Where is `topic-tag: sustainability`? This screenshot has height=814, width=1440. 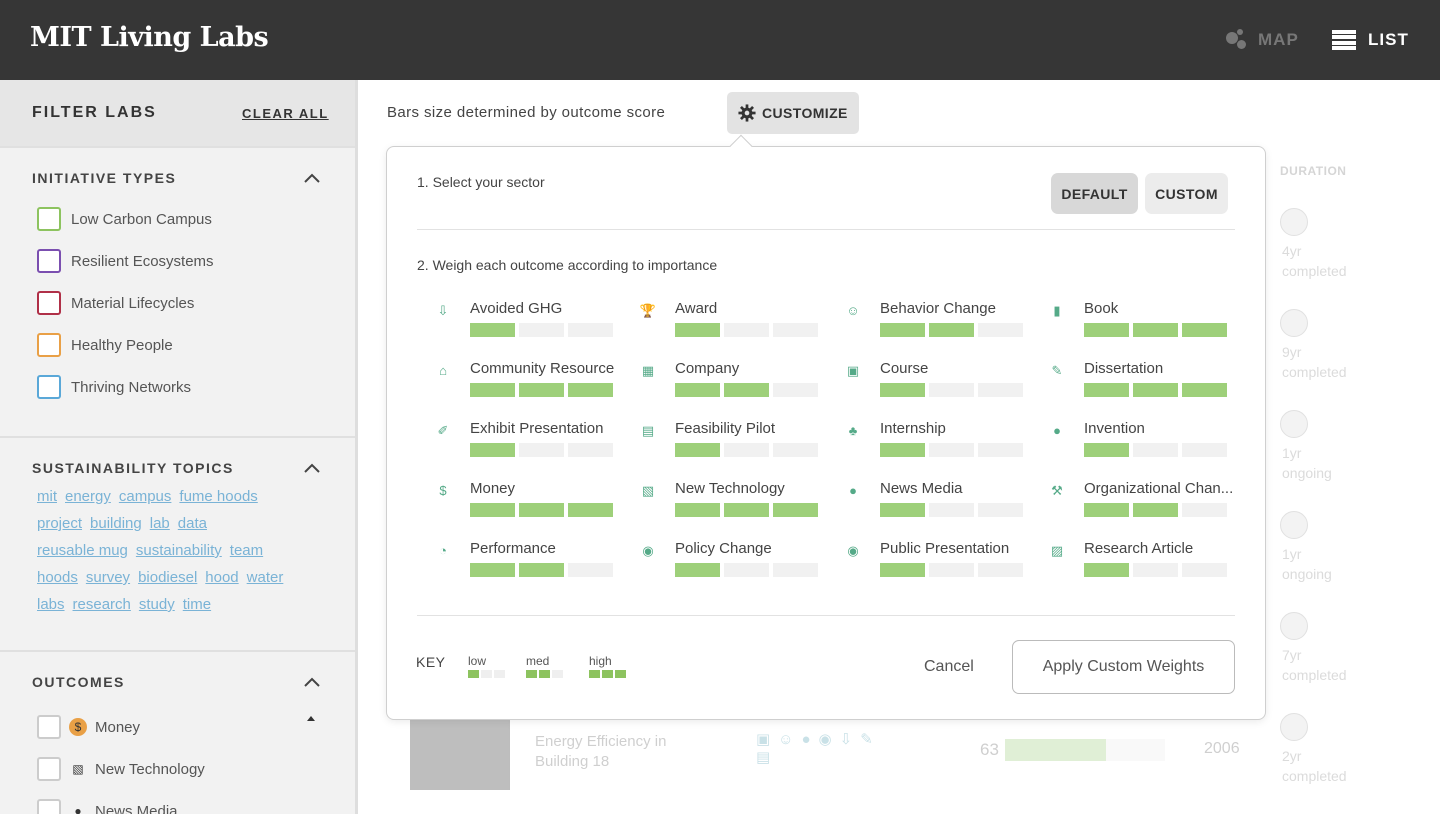 topic-tag: sustainability is located at coordinates (179, 550).